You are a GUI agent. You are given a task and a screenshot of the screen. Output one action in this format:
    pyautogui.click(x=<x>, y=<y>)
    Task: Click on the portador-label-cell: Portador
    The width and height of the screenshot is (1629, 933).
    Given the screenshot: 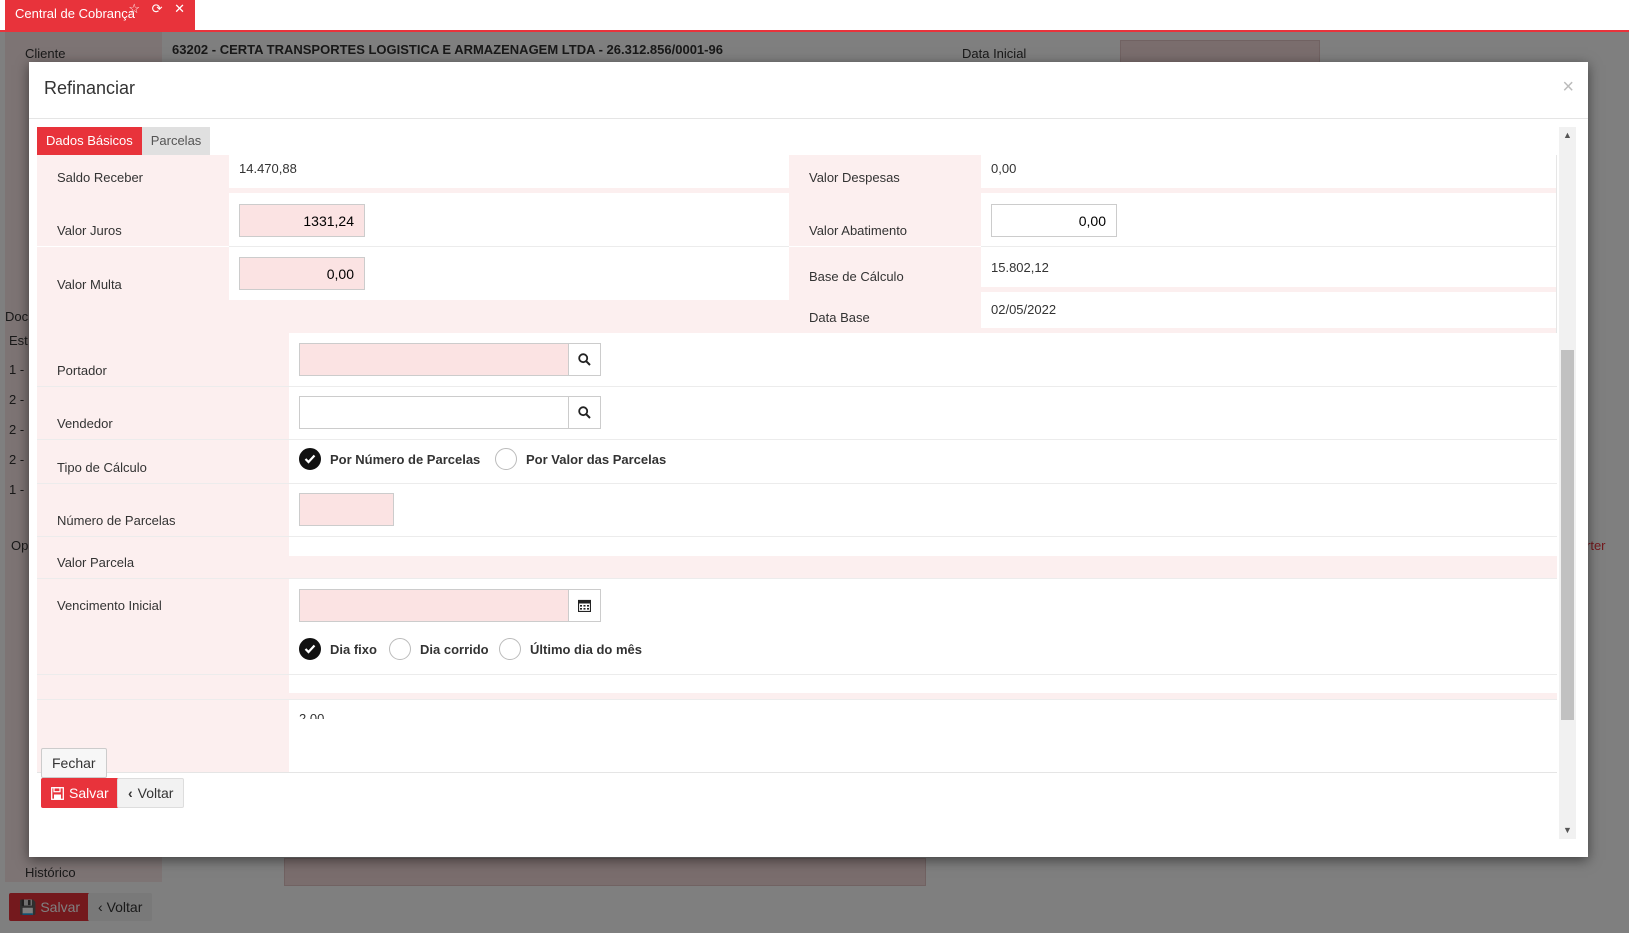 What is the action you would take?
    pyautogui.click(x=163, y=359)
    